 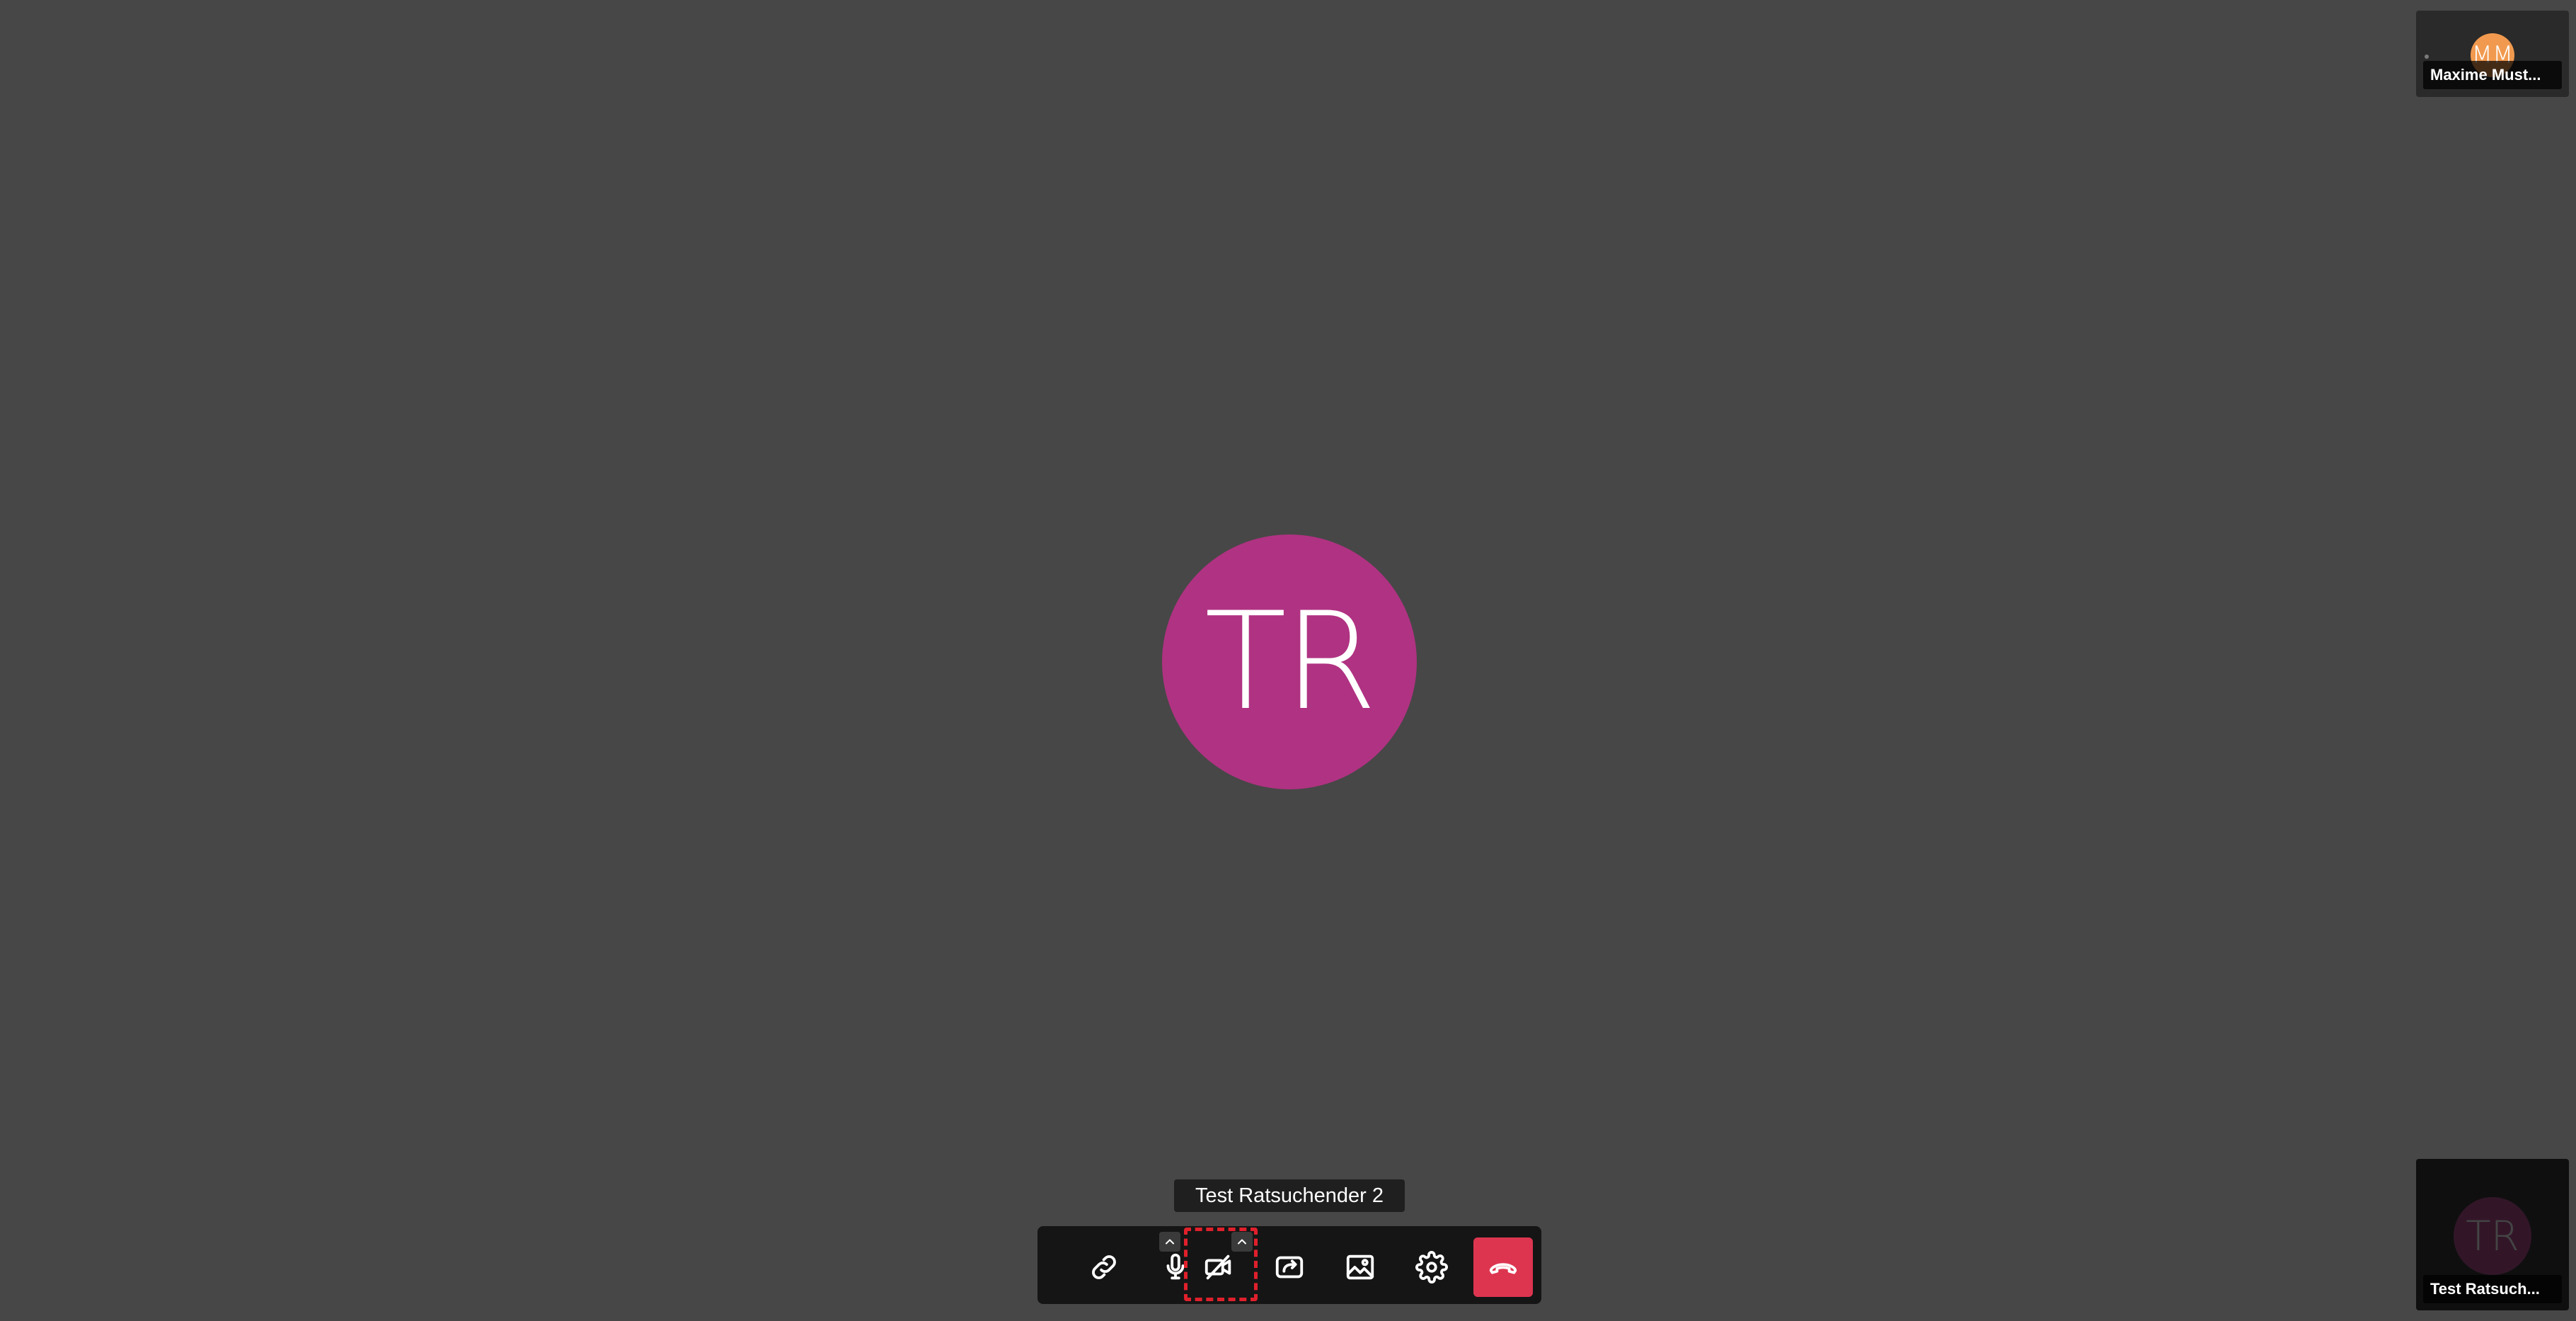 I want to click on hangup-icon, so click(x=1503, y=1268).